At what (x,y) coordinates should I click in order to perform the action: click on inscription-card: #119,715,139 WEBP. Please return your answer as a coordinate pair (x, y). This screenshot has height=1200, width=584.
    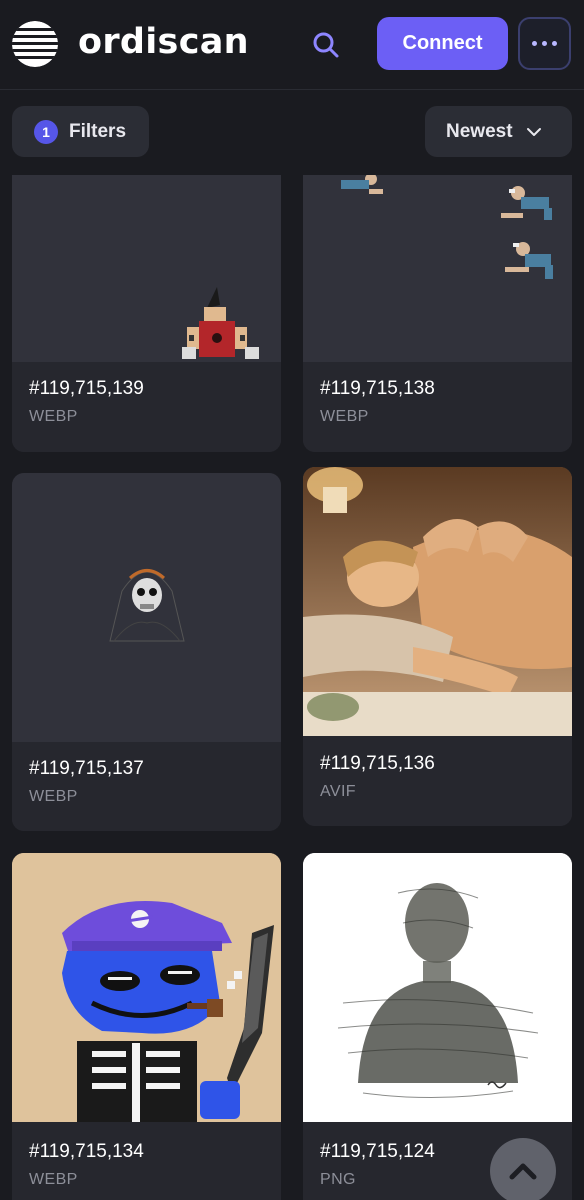
    Looking at the image, I should click on (146, 313).